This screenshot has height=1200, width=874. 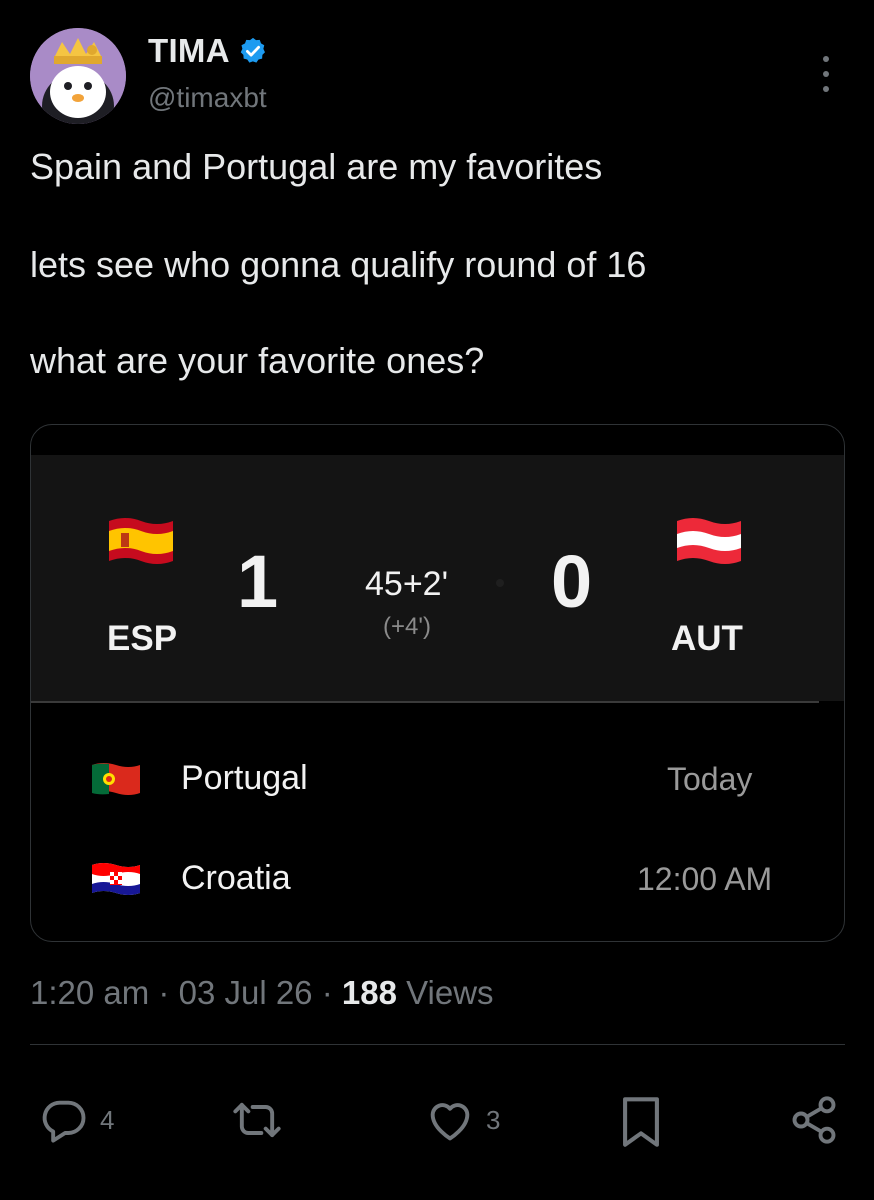 What do you see at coordinates (252, 50) in the screenshot?
I see `verified-badge-icon` at bounding box center [252, 50].